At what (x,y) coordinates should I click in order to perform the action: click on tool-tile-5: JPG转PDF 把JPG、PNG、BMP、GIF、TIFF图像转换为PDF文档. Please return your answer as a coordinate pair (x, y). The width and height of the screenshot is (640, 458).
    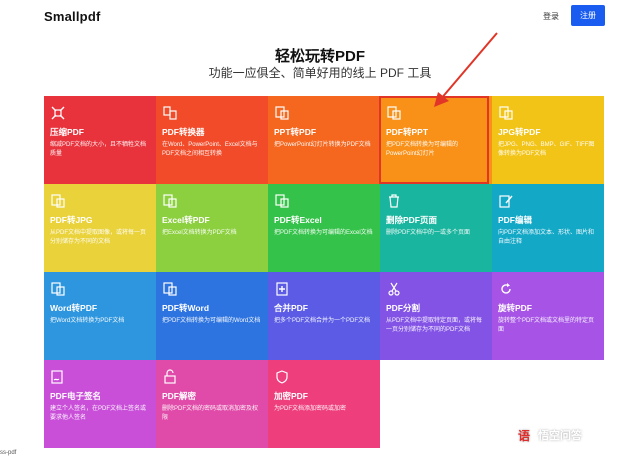
    Looking at the image, I should click on (548, 140).